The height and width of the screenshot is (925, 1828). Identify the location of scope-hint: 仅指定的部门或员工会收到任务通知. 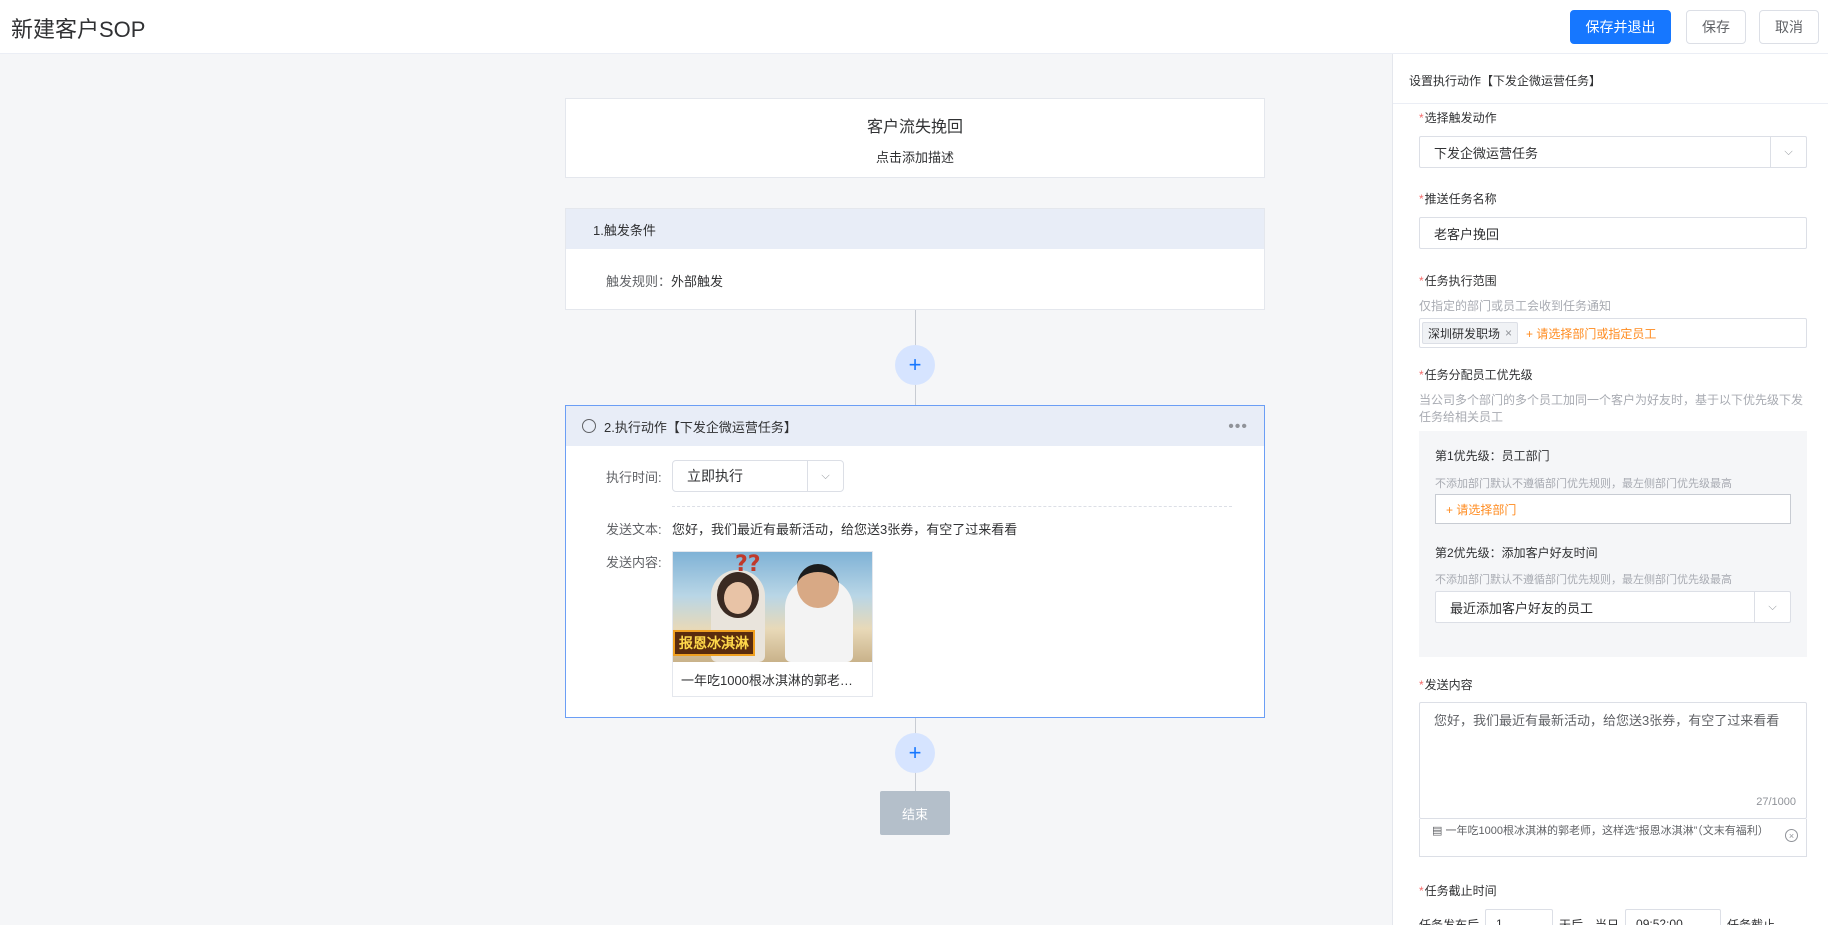
(1515, 306).